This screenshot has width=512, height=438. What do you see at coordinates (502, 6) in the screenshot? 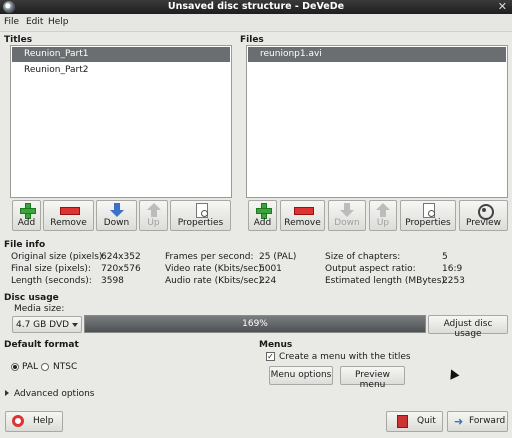
I see `close-icon: ✕` at bounding box center [502, 6].